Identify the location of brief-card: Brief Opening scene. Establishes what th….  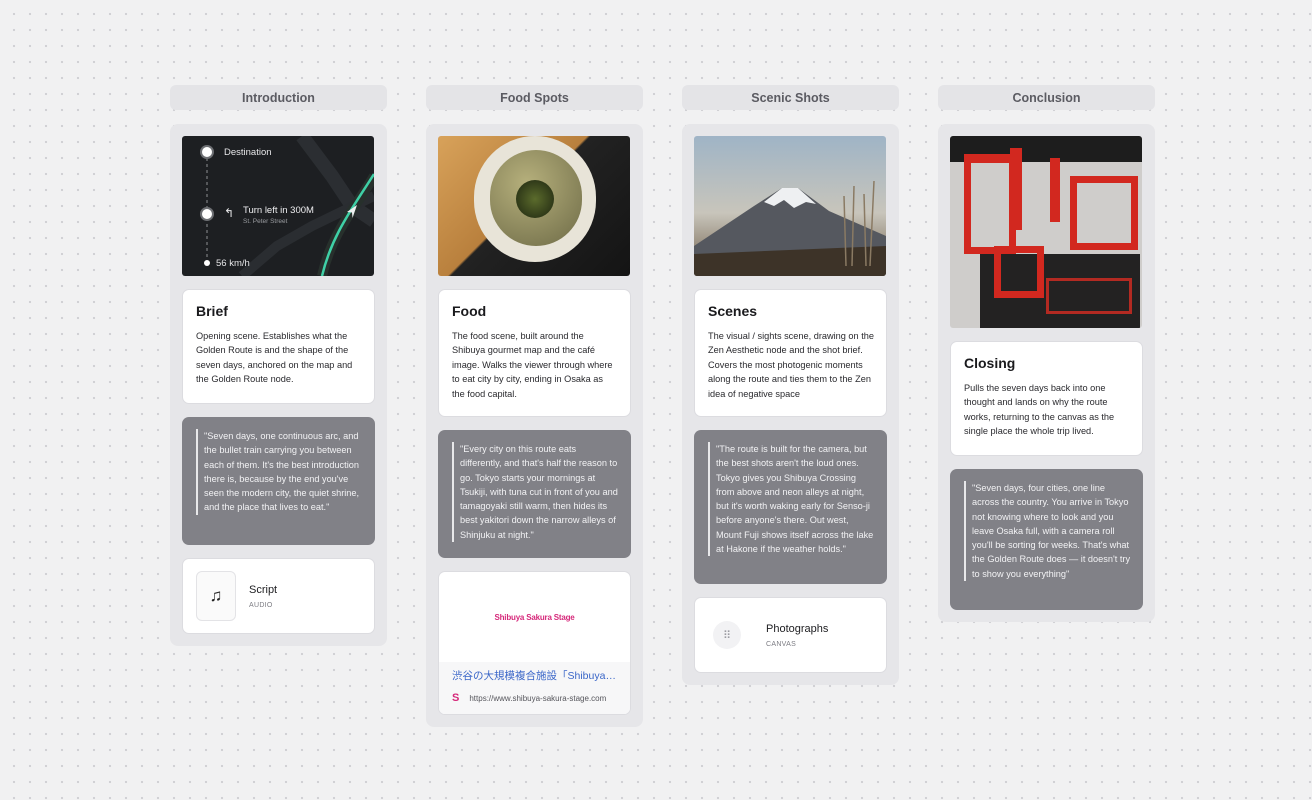
(278, 346).